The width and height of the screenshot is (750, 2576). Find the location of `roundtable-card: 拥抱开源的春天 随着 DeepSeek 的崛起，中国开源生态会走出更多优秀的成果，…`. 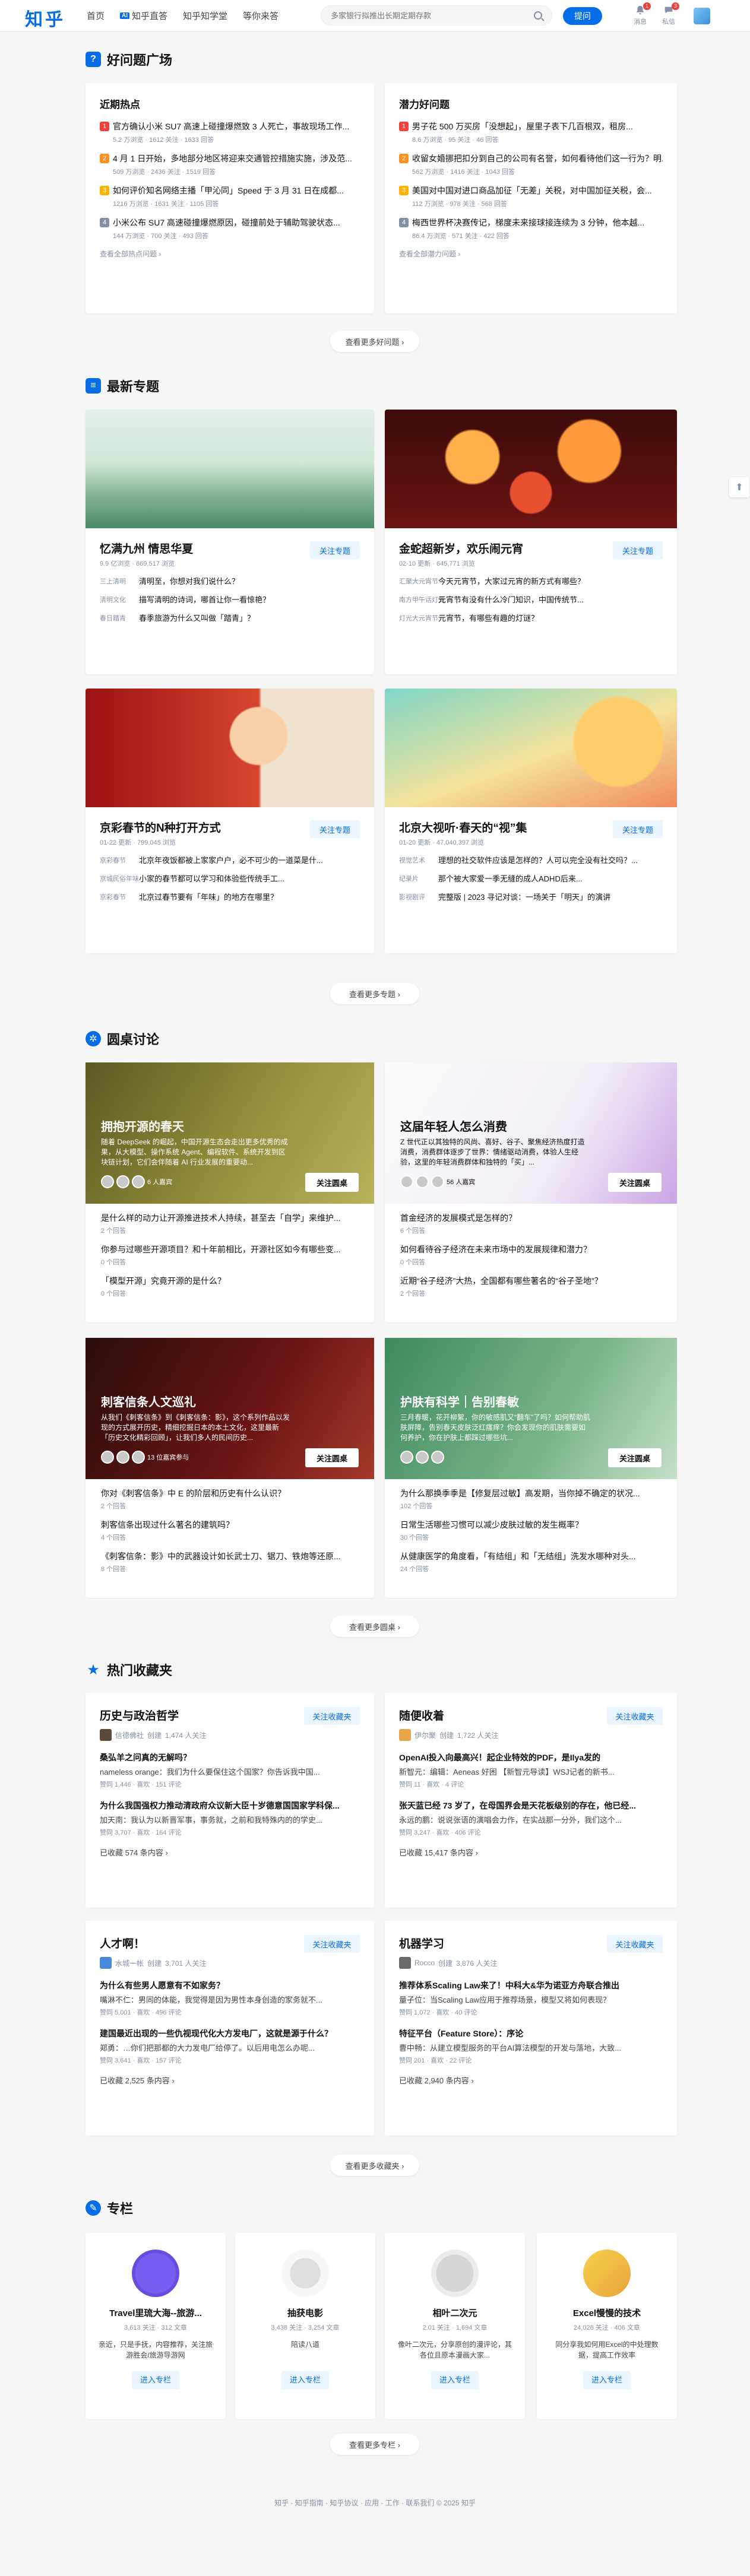

roundtable-card: 拥抱开源的春天 随着 DeepSeek 的崛起，中国开源生态会走出更多优秀的成果，… is located at coordinates (230, 1192).